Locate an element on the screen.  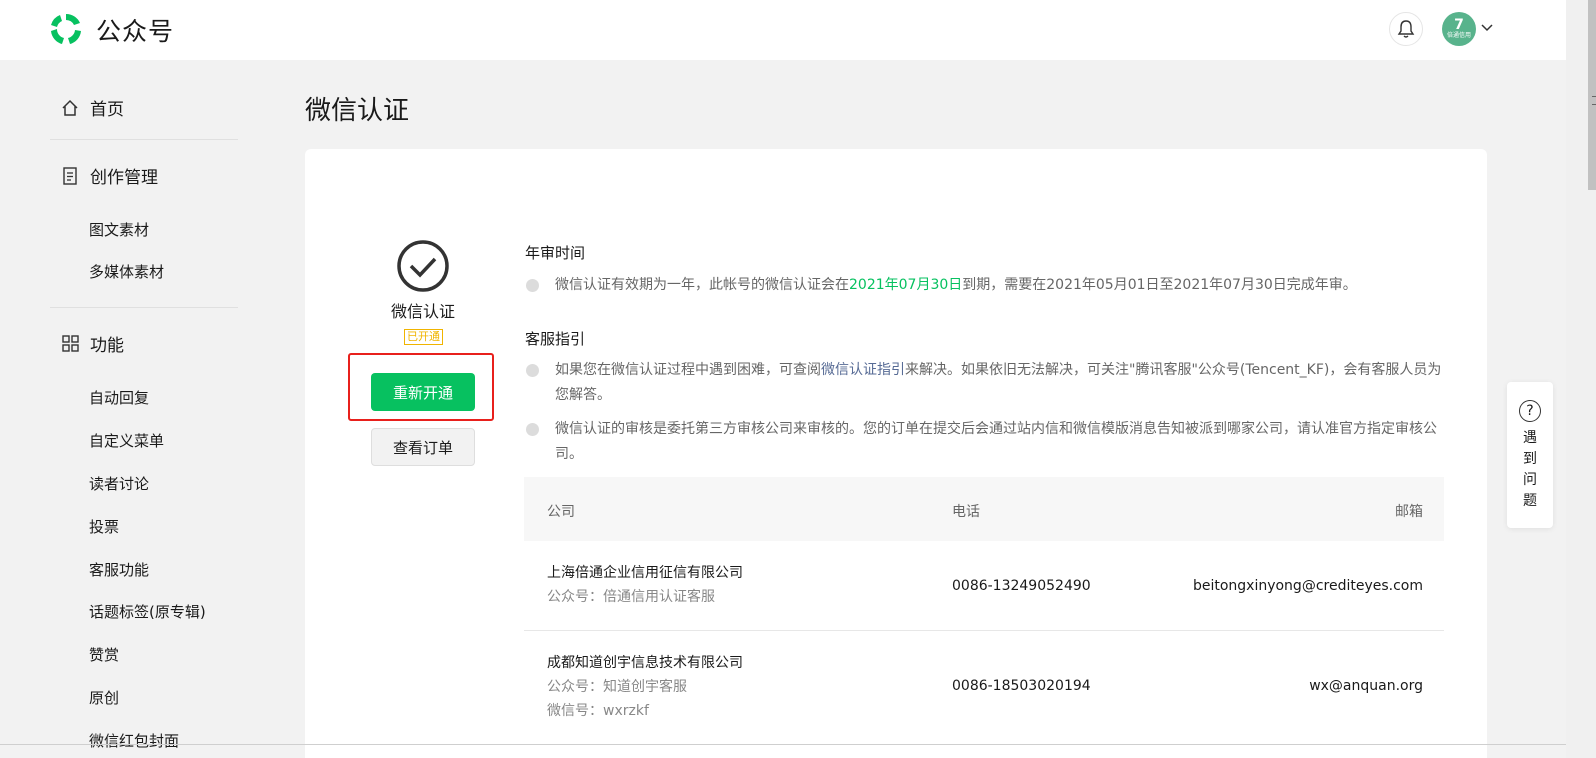
sidebar-item-topic-tags: 话题标签(原专辑) is located at coordinates (147, 611).